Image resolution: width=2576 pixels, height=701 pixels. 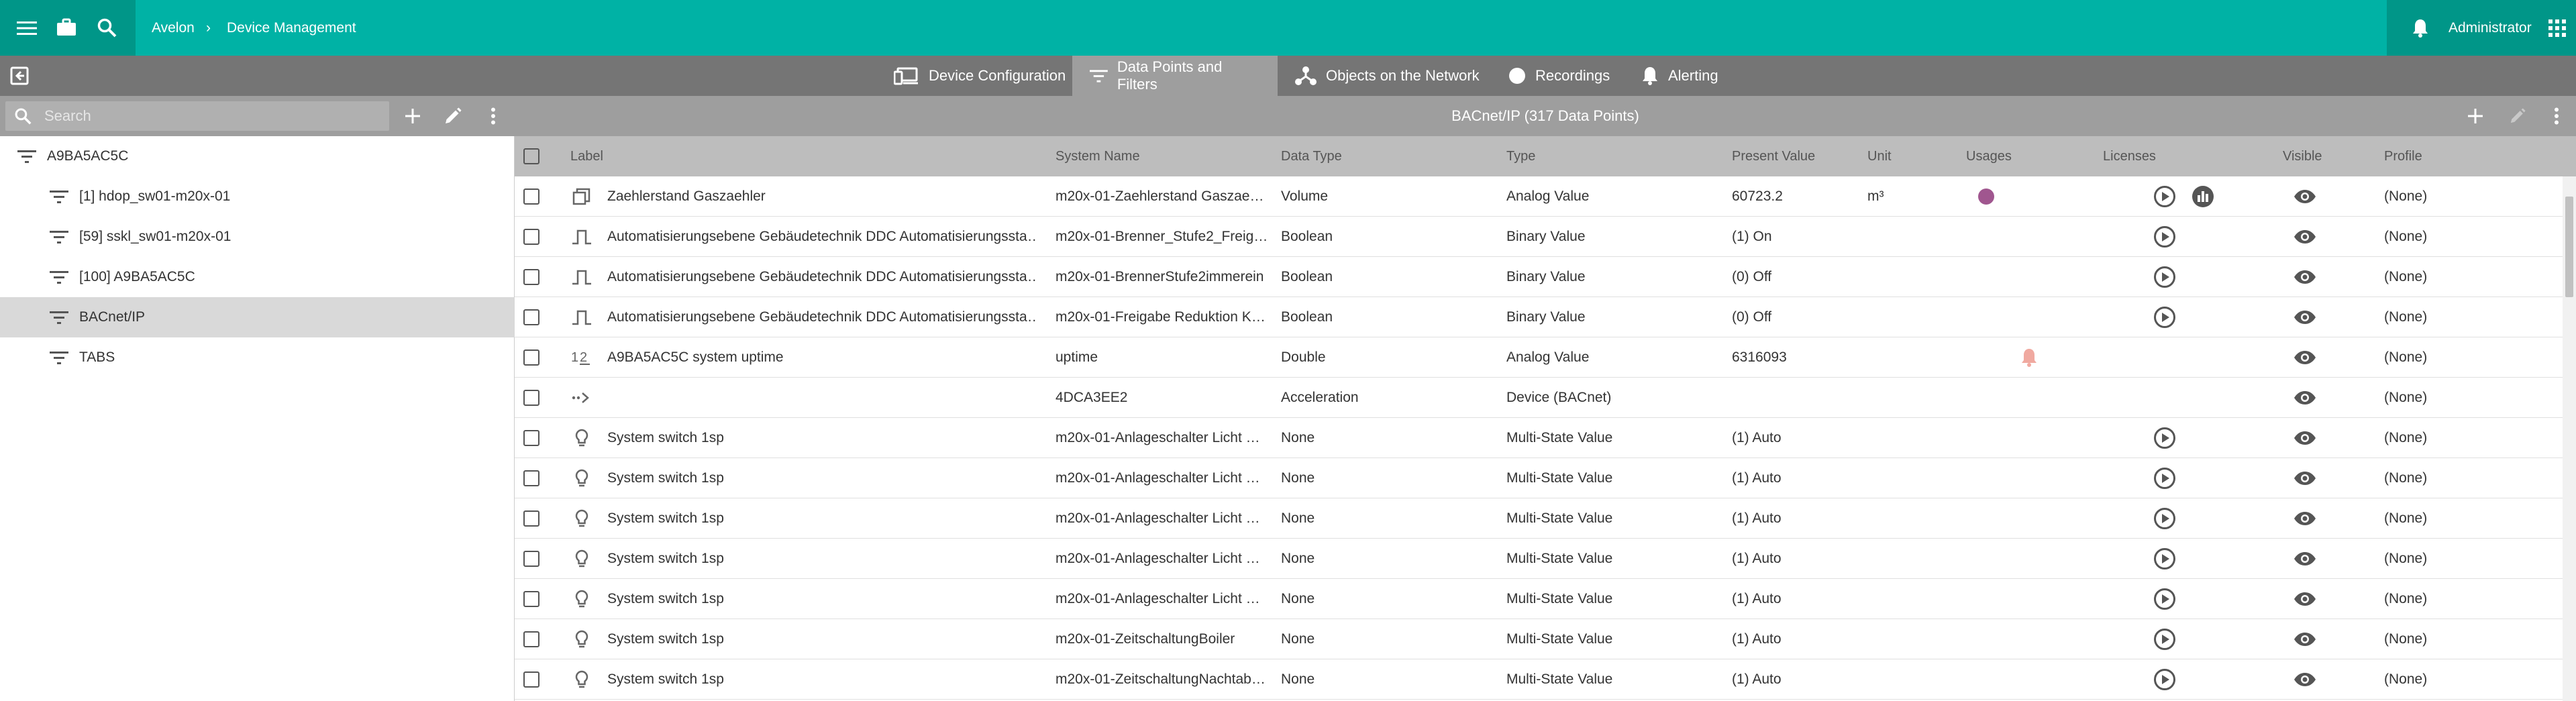 I want to click on tree-item: [59] sskl_sw01-m20x-01, so click(x=257, y=237).